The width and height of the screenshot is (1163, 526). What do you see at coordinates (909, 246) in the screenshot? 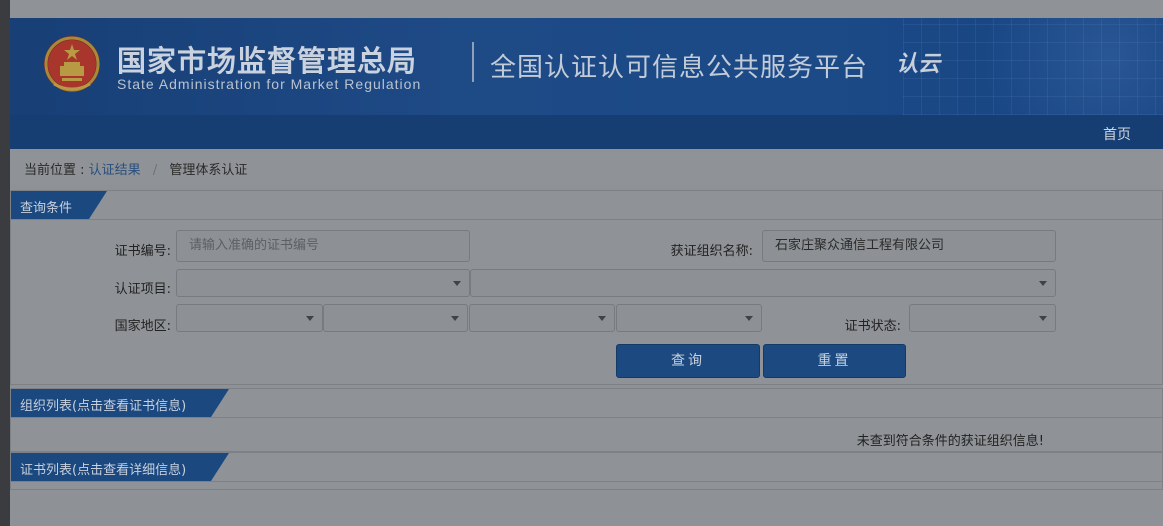
I see `org-name-input: 石家庄聚众通信工程有限公司` at bounding box center [909, 246].